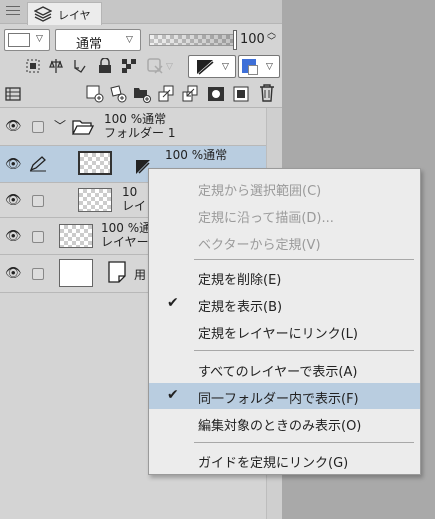  I want to click on menu-item-label: 定規を削除(E), so click(240, 280).